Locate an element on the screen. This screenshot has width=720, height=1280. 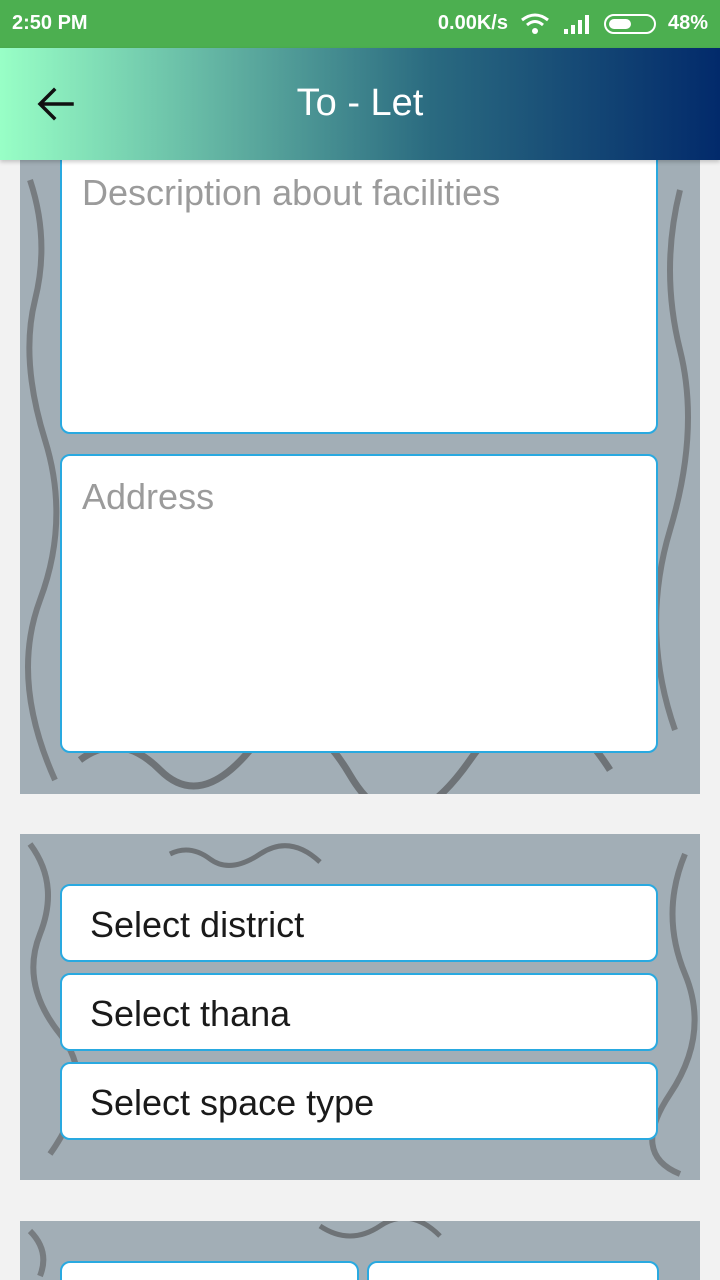
space-type-select: Select space type is located at coordinates (359, 1101).